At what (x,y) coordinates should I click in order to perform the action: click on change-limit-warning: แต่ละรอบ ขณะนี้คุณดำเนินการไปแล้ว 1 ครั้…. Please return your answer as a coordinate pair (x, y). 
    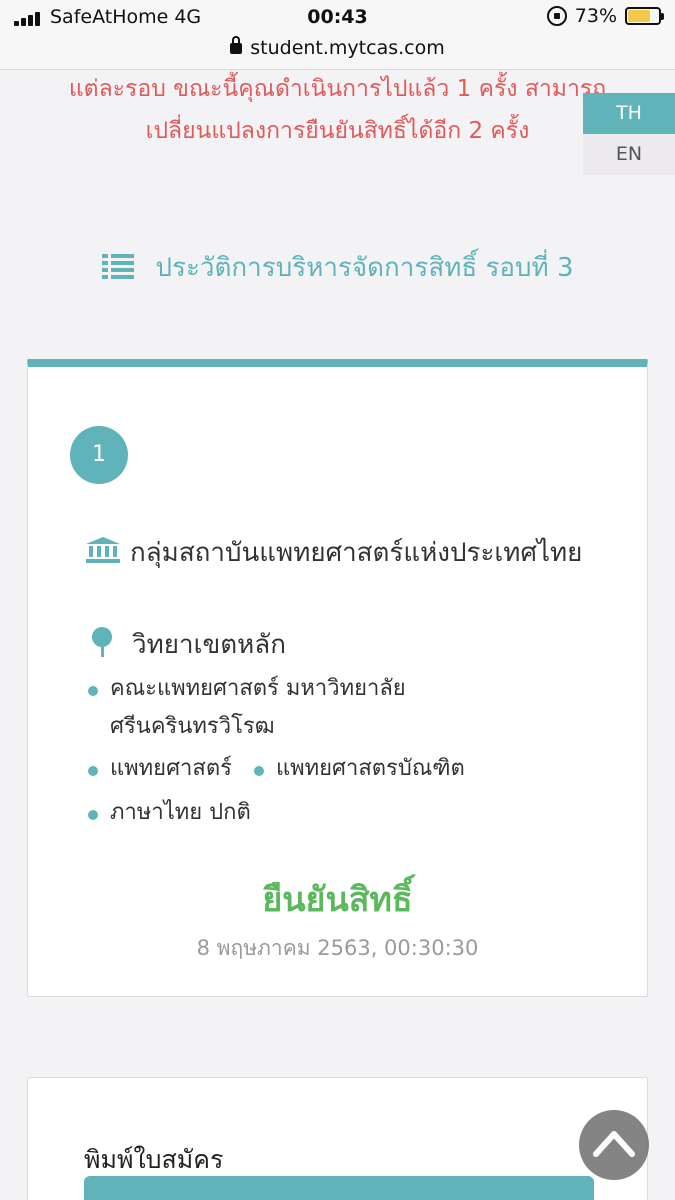
    Looking at the image, I should click on (337, 110).